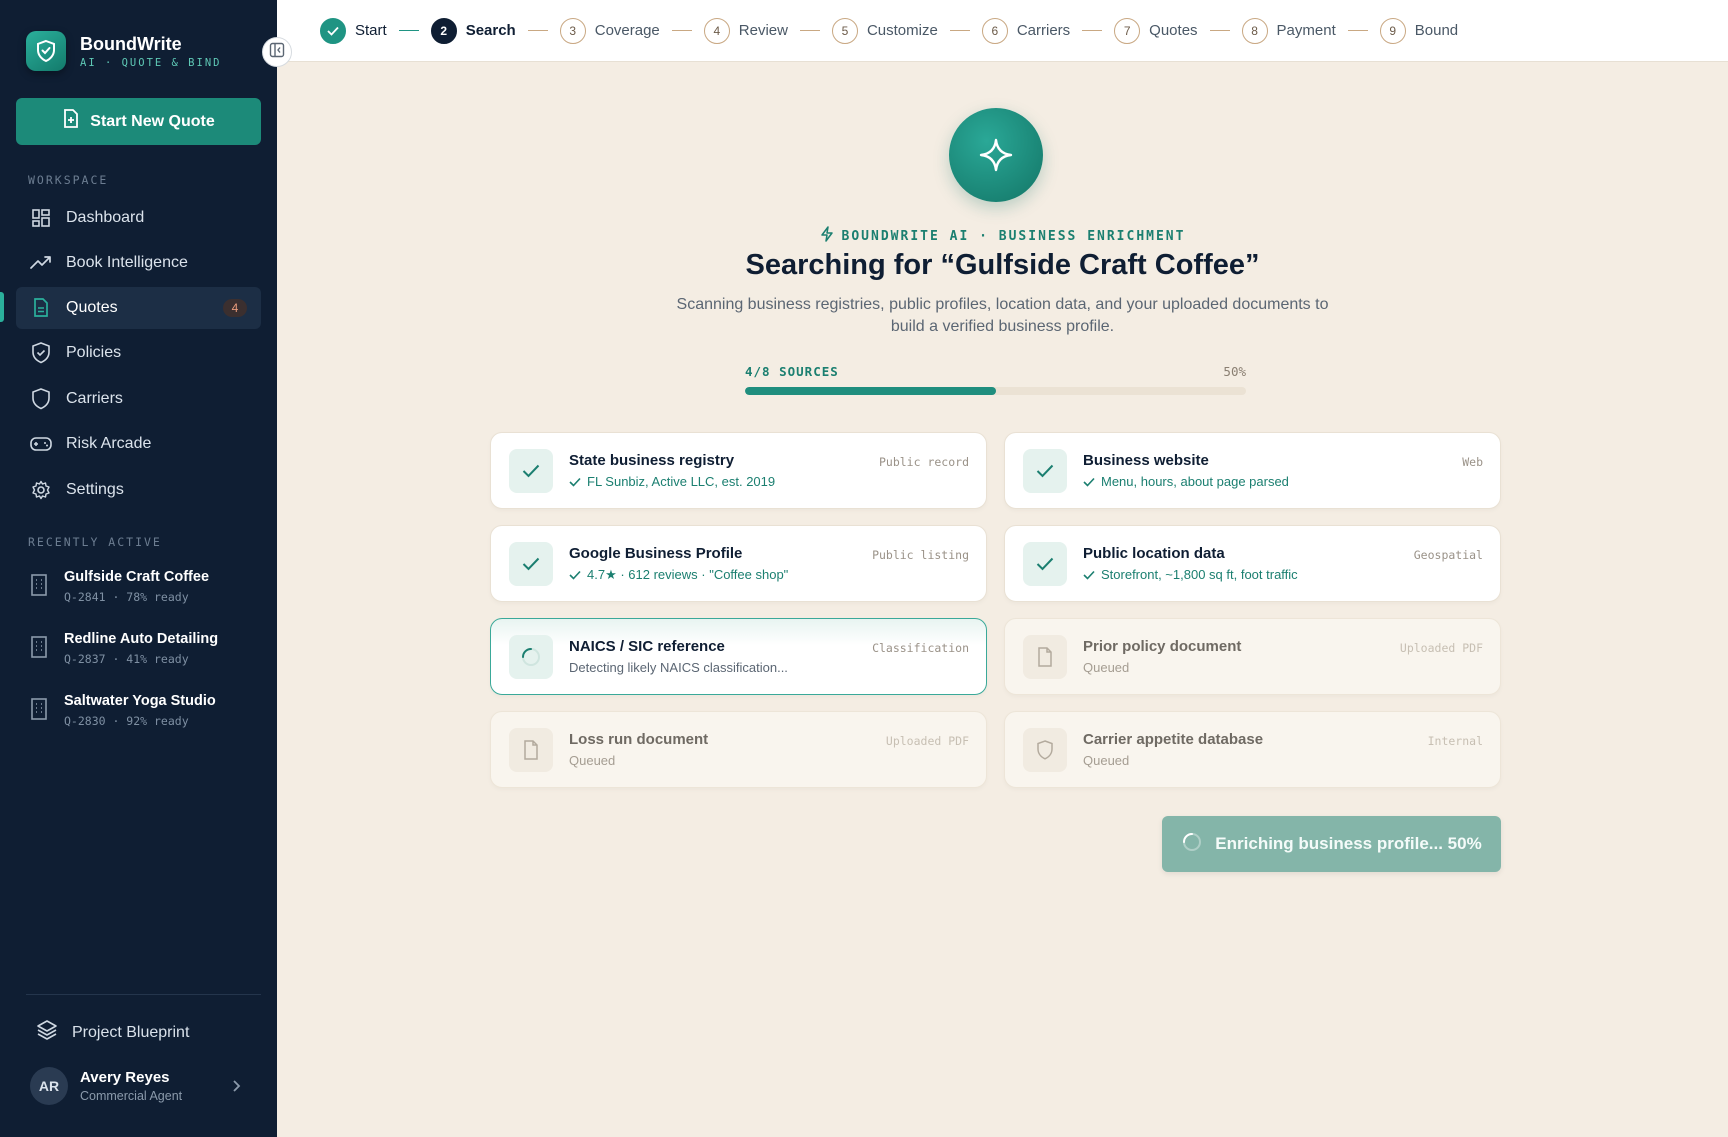 The image size is (1728, 1137). Describe the element at coordinates (94, 398) in the screenshot. I see `sidebar-item-label: Carriers` at that location.